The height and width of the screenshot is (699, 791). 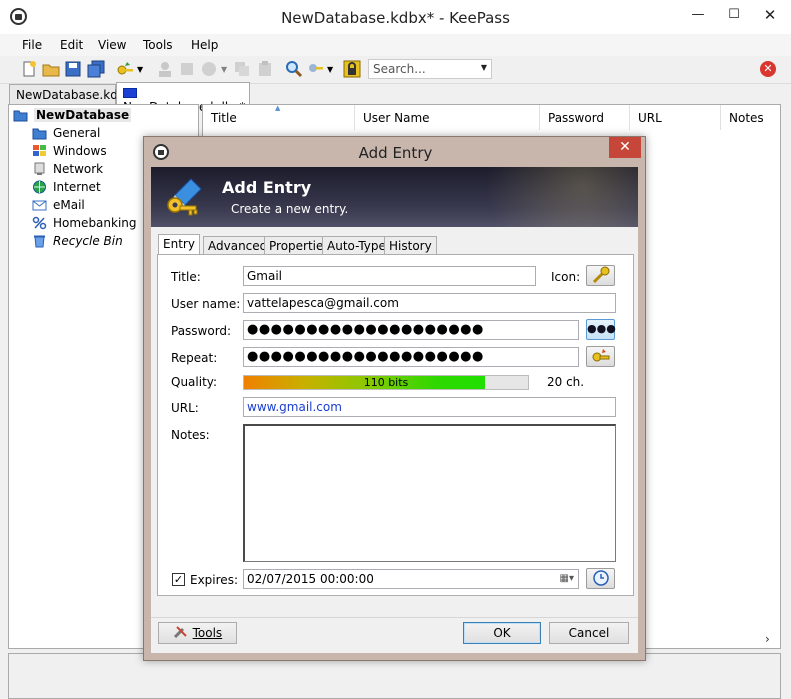 I want to click on expires-value: 02/07/2015 00:00:00, so click(x=310, y=579).